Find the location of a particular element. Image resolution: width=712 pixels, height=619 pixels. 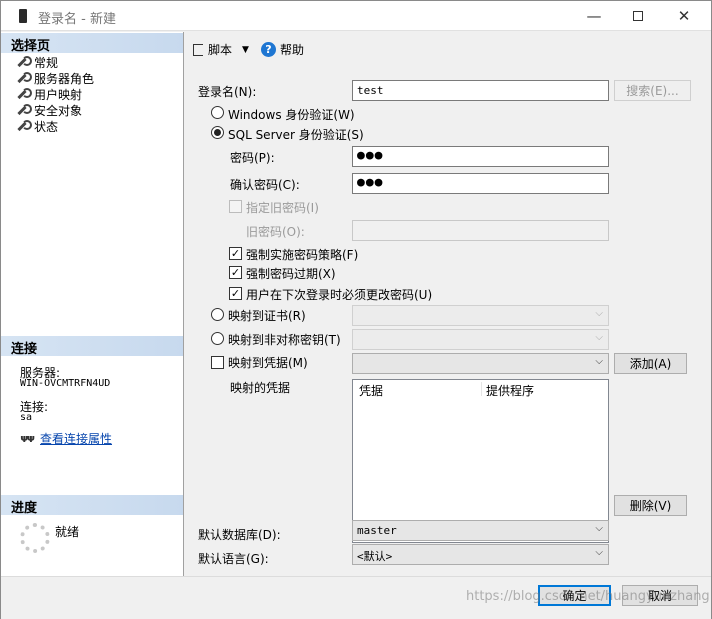

script-button: 脚本 ▼ is located at coordinates (221, 49).